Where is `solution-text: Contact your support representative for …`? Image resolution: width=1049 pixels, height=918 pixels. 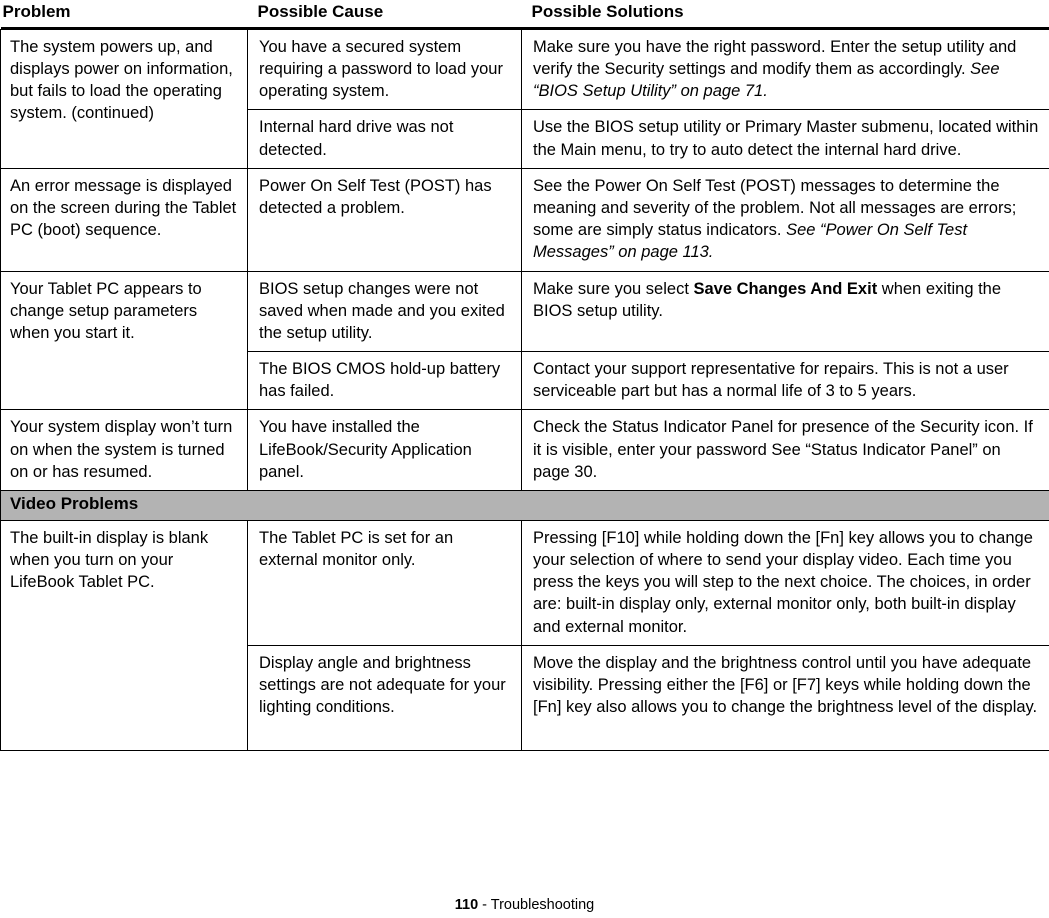 solution-text: Contact your support representative for … is located at coordinates (771, 380).